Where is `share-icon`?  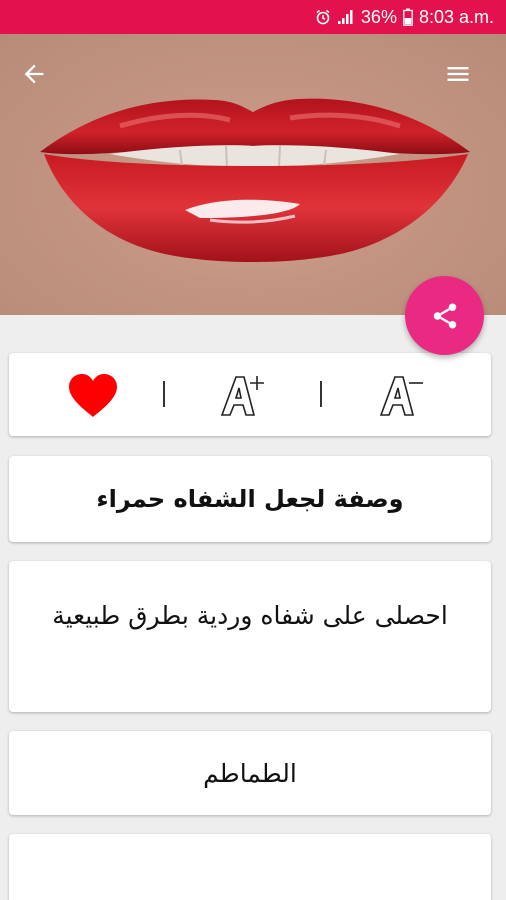 share-icon is located at coordinates (444, 315).